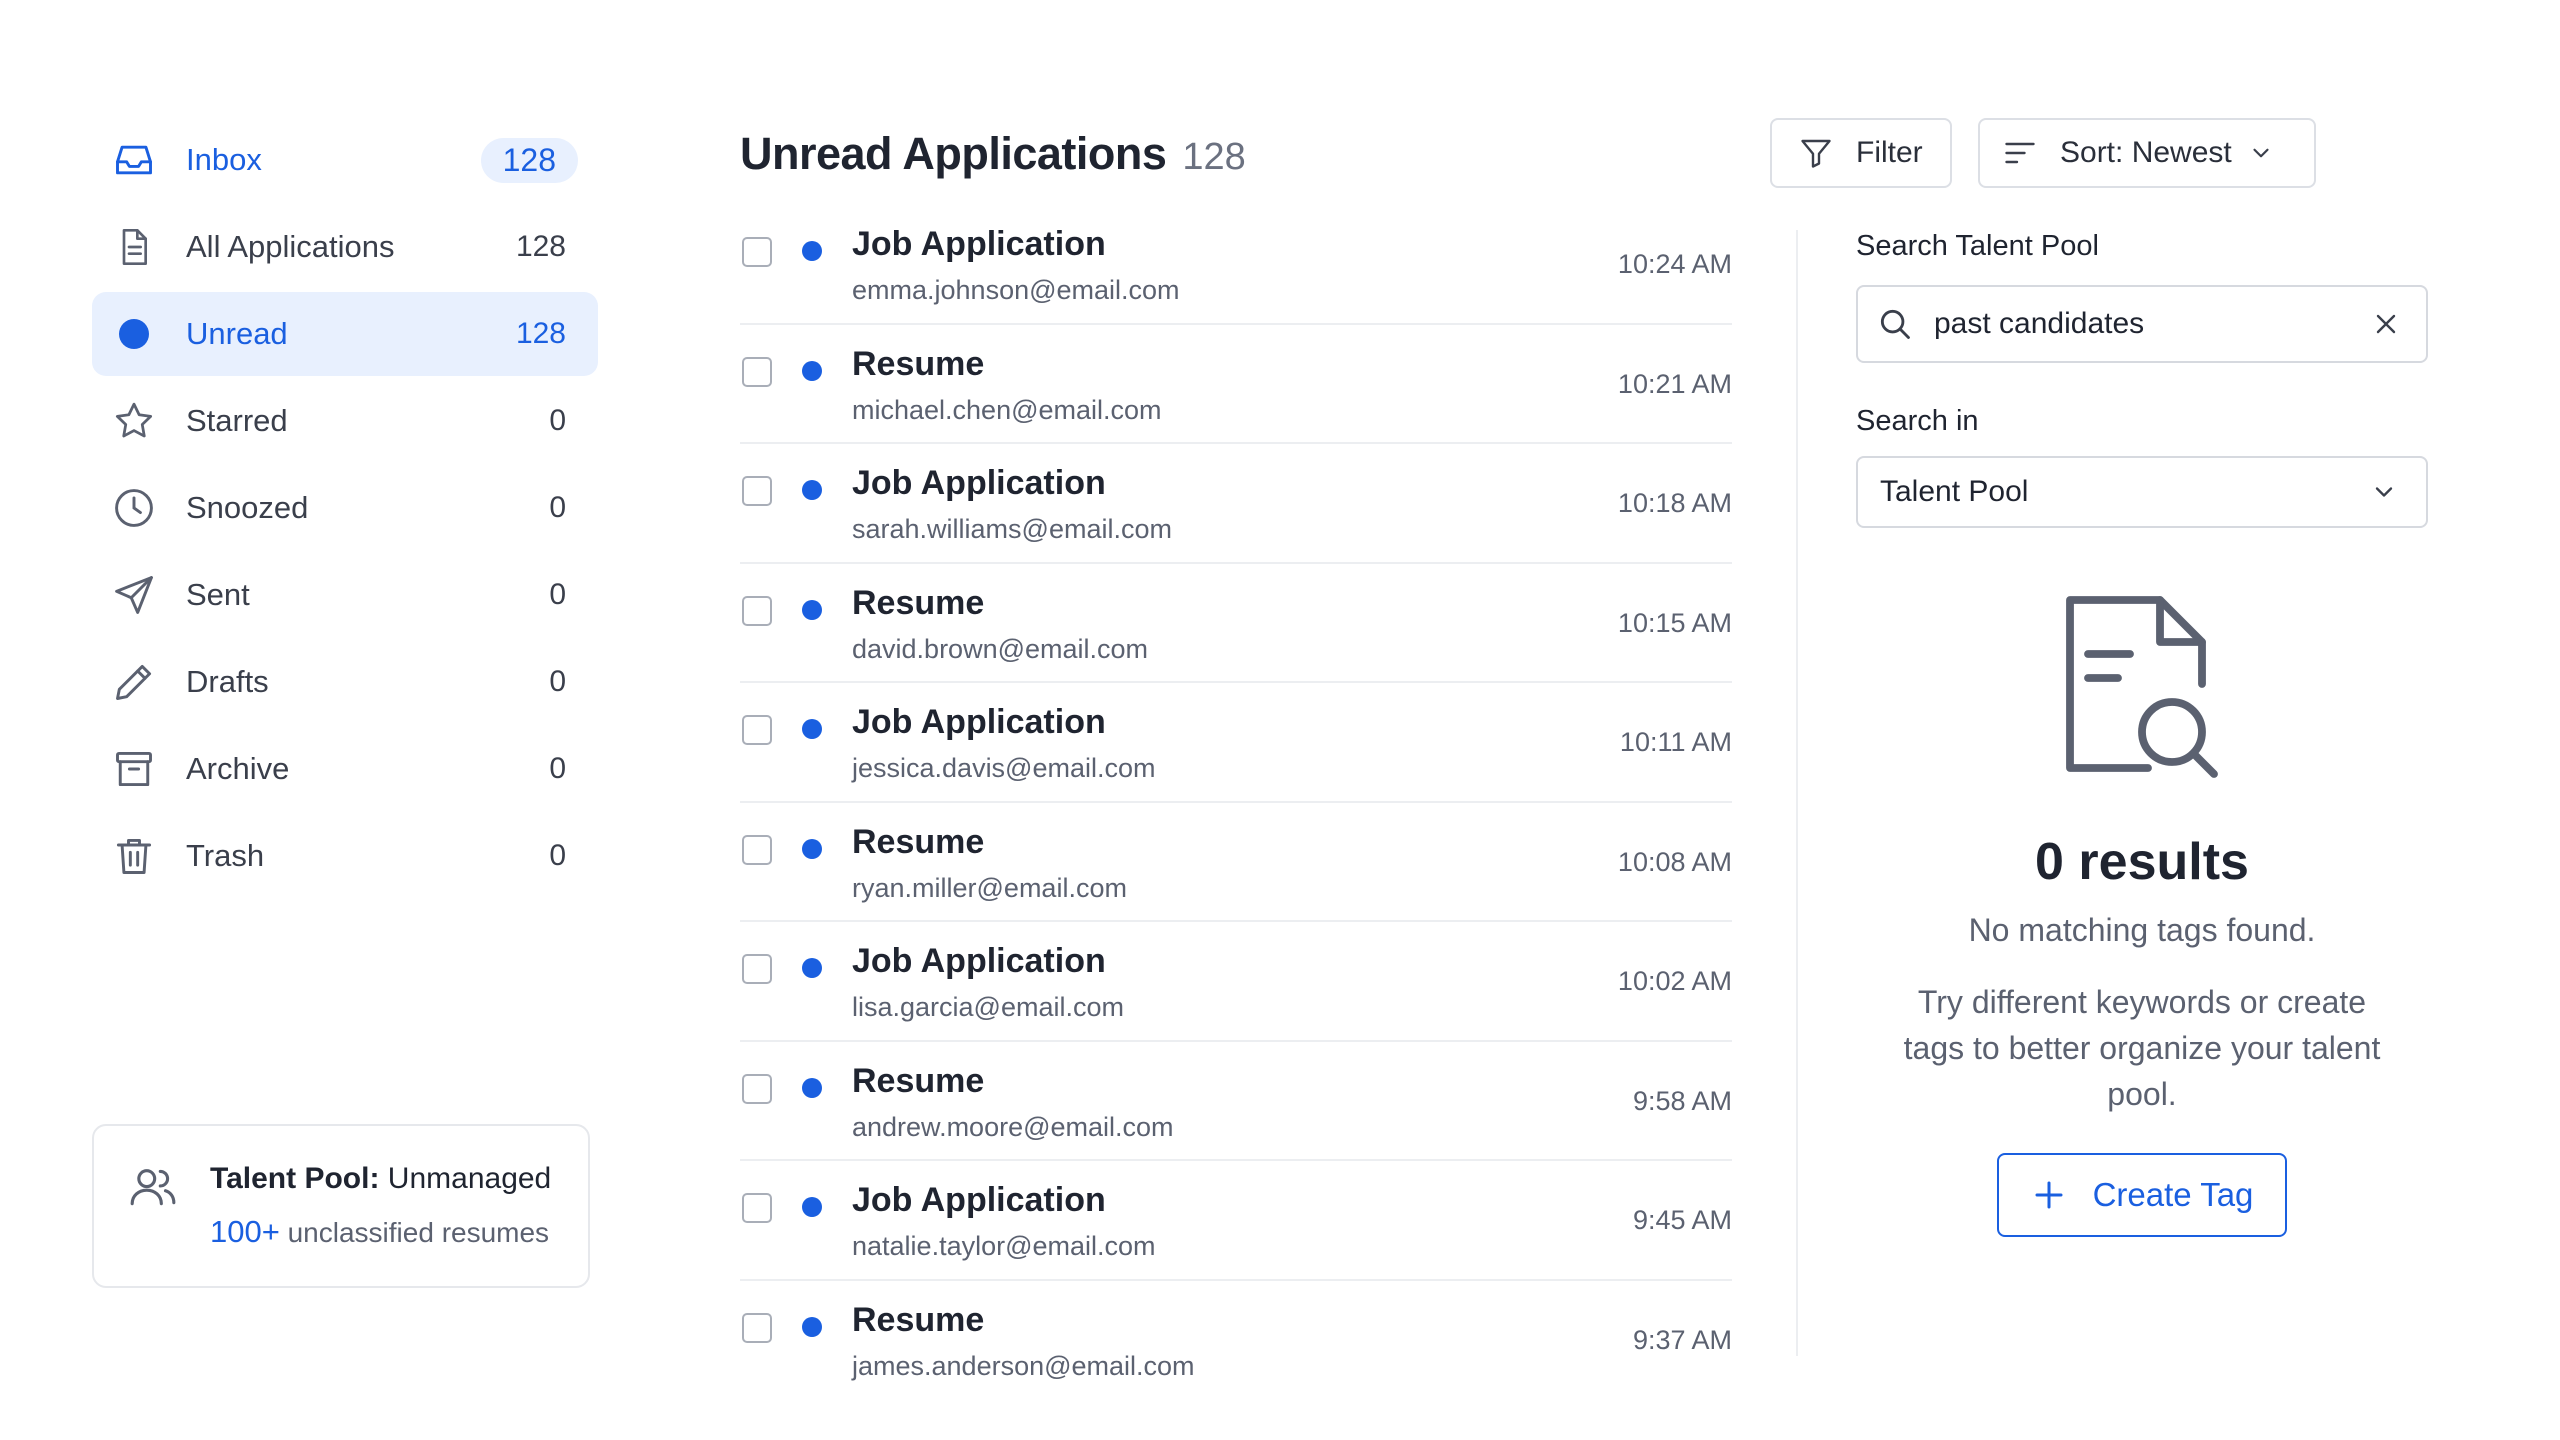 The width and height of the screenshot is (2560, 1440). I want to click on clock-icon, so click(134, 508).